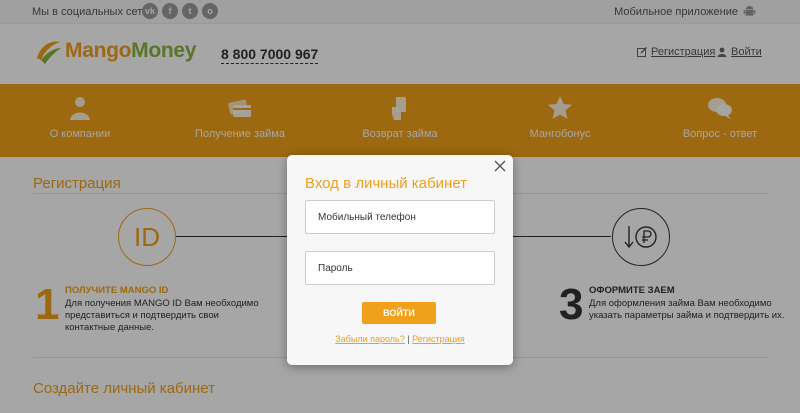 The height and width of the screenshot is (413, 800). What do you see at coordinates (400, 217) in the screenshot?
I see `phone-input` at bounding box center [400, 217].